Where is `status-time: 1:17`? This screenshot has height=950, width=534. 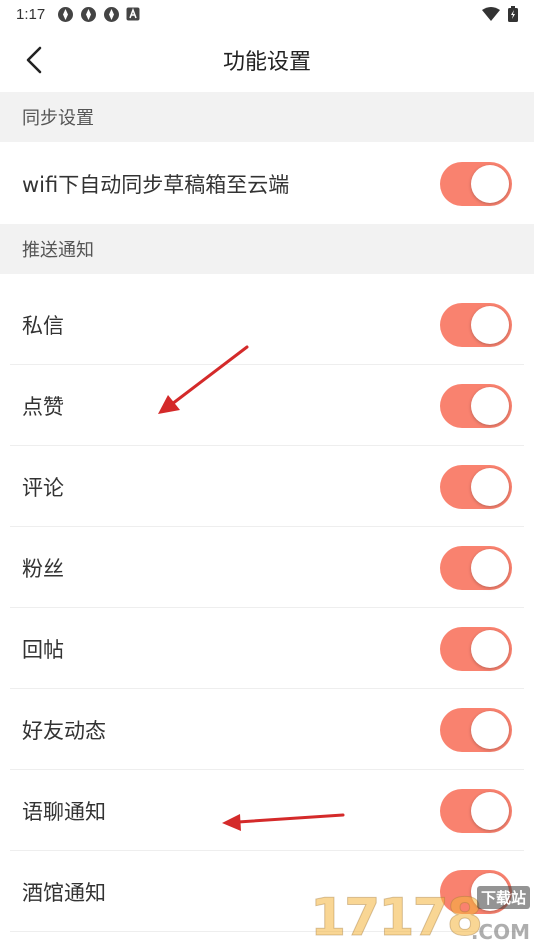 status-time: 1:17 is located at coordinates (31, 14).